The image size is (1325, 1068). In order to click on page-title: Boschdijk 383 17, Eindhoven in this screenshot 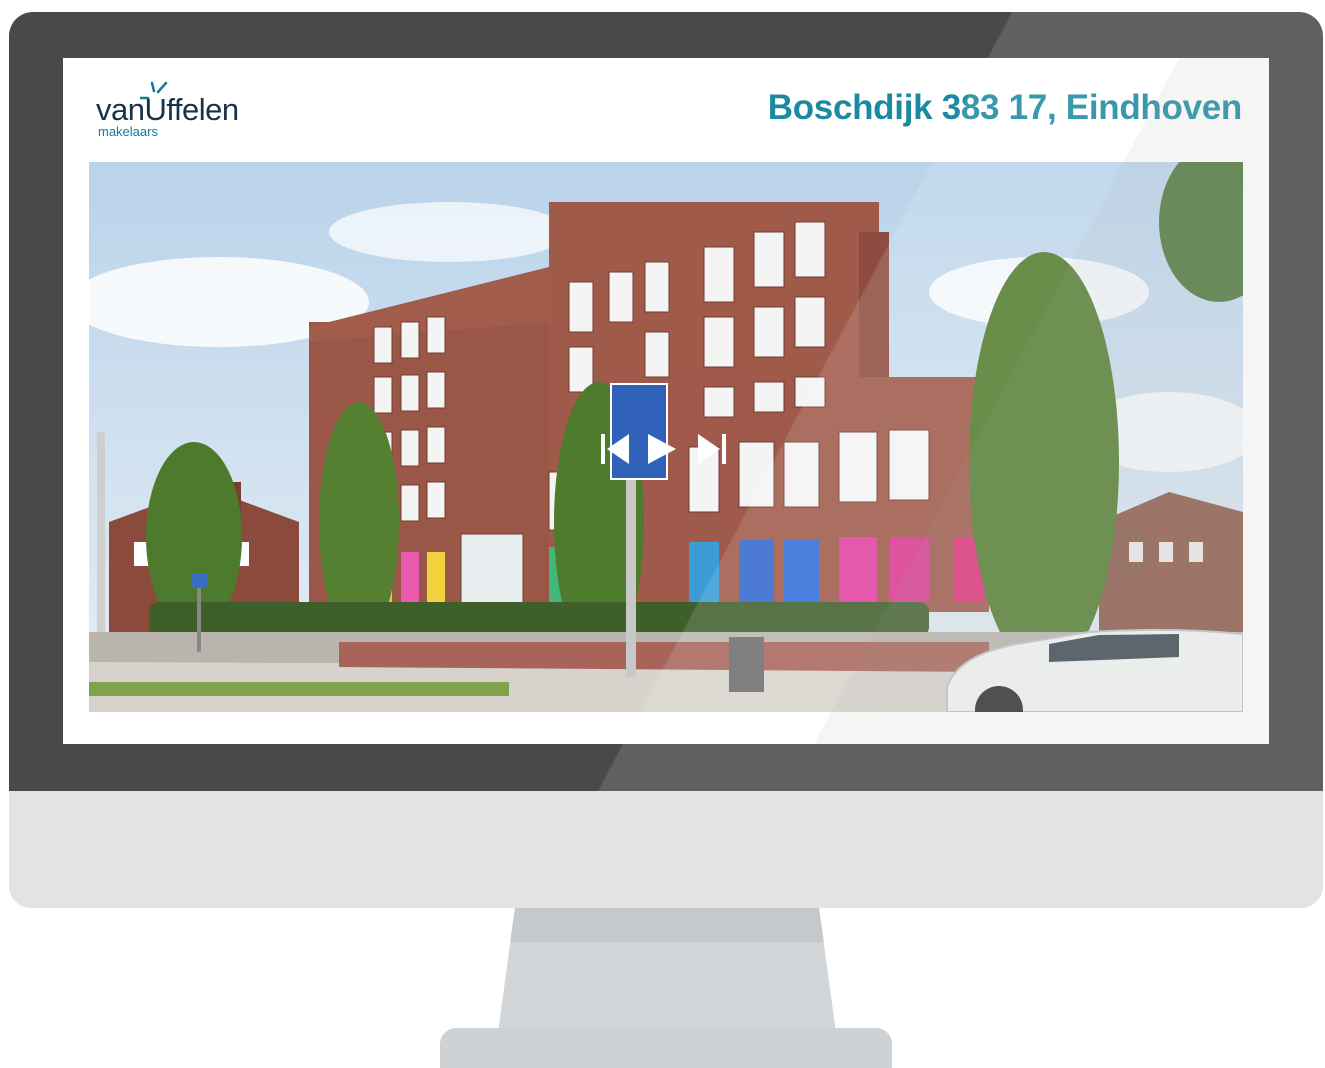, I will do `click(1005, 107)`.